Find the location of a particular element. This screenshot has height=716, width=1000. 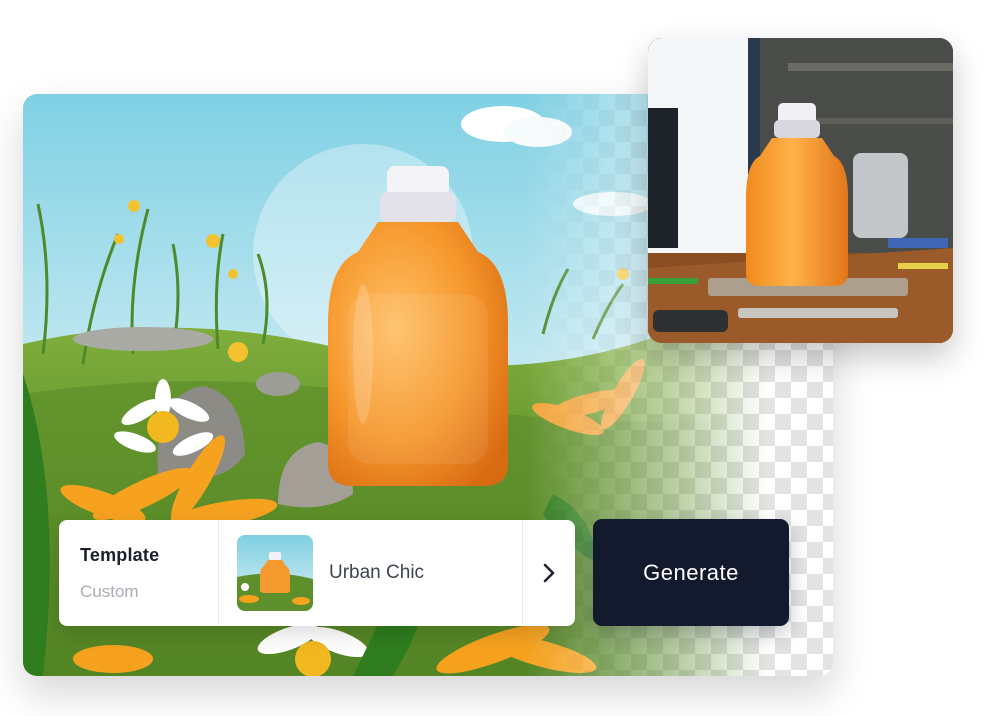

chevron-right-icon is located at coordinates (549, 573).